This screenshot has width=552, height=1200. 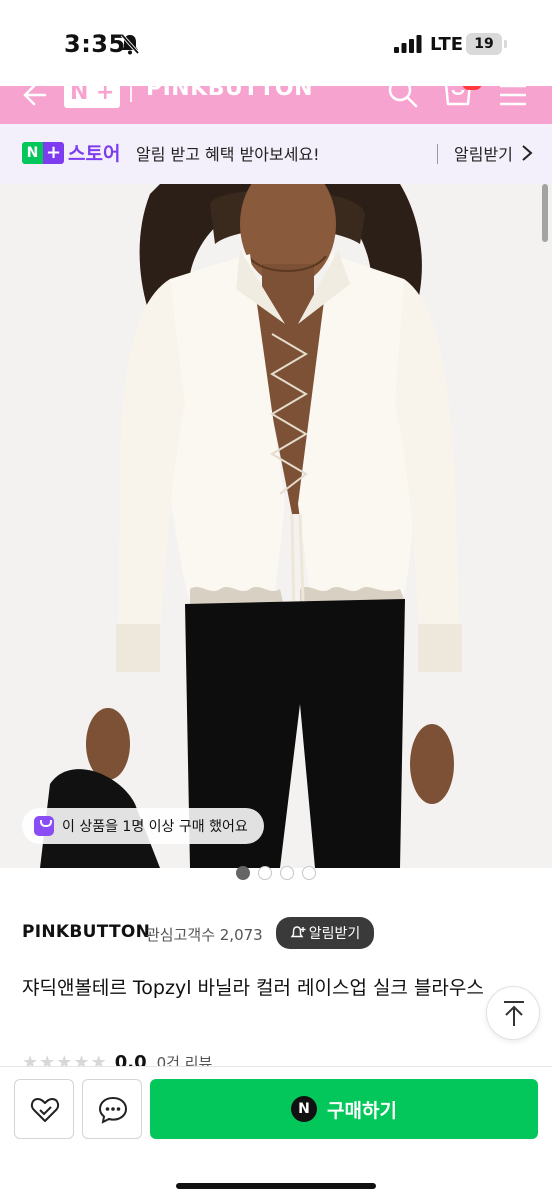 What do you see at coordinates (276, 873) in the screenshot?
I see `image-pager` at bounding box center [276, 873].